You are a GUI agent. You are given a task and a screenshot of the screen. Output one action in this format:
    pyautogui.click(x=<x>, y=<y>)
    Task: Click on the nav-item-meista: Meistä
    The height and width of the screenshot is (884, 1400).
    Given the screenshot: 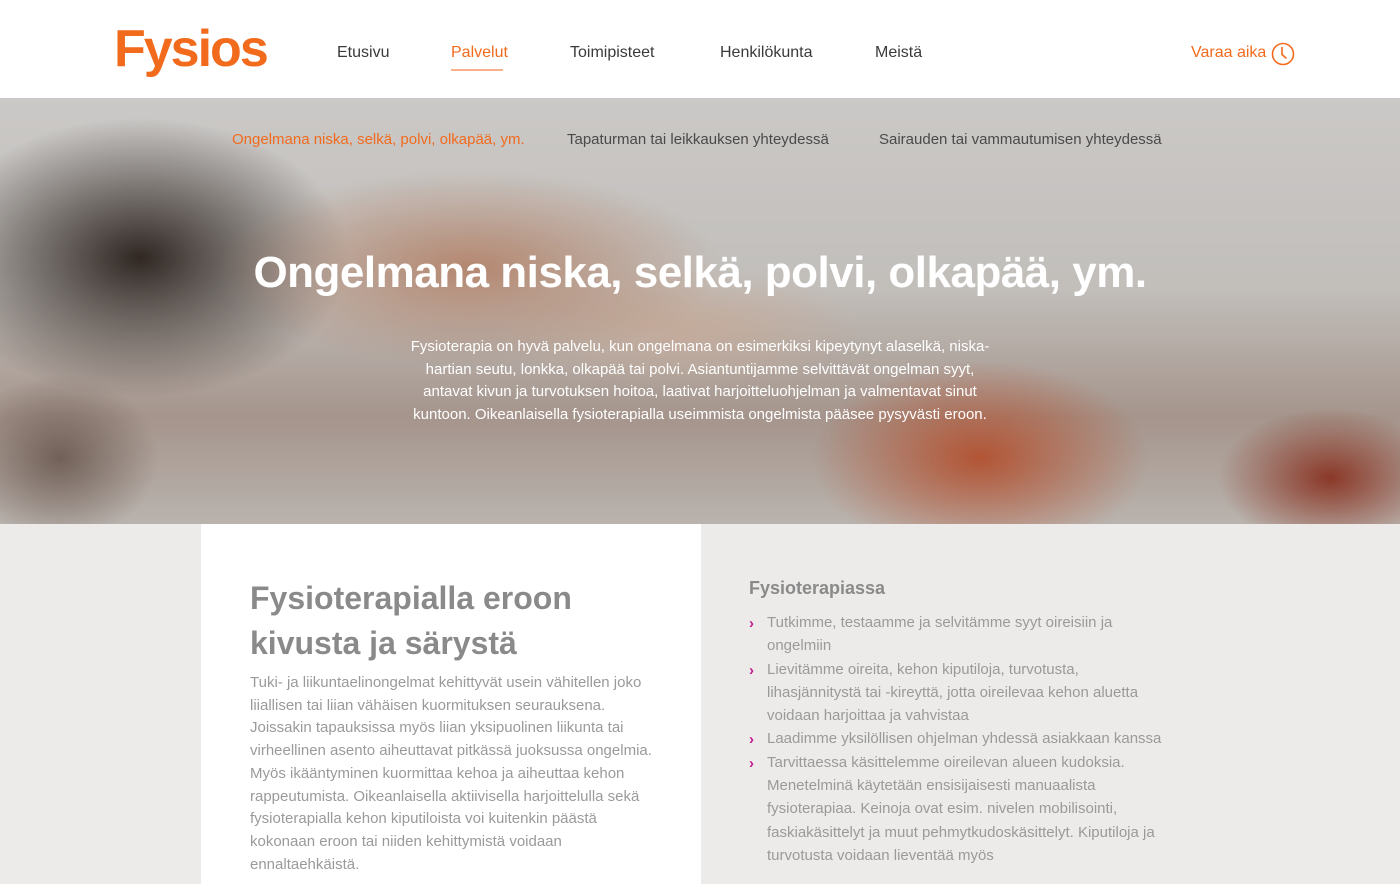 What is the action you would take?
    pyautogui.click(x=898, y=53)
    